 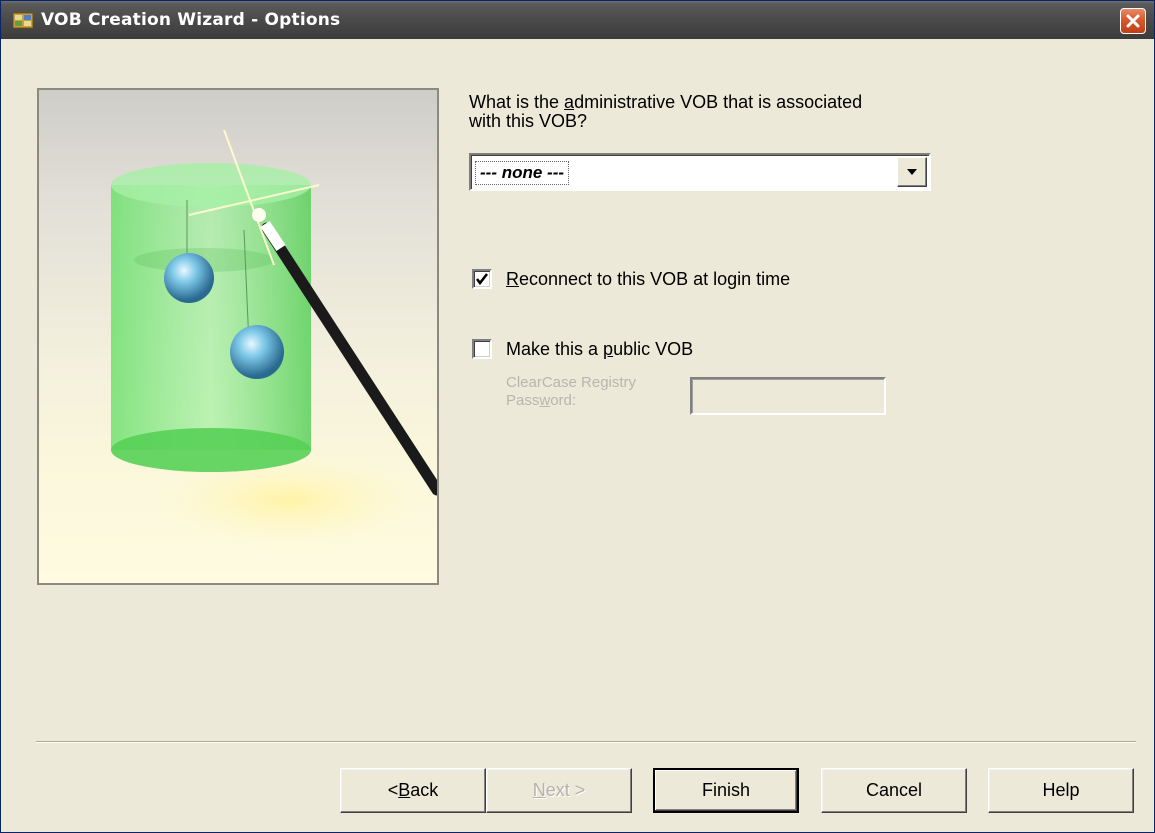 I want to click on question-accelerator: a, so click(x=569, y=102).